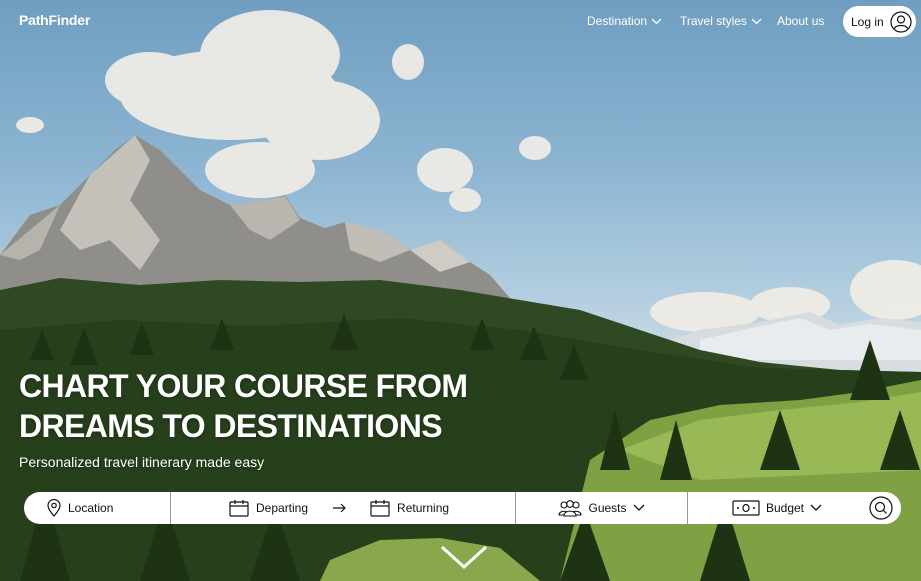 This screenshot has width=921, height=581. I want to click on nav-travel-styles: Travel styles, so click(721, 21).